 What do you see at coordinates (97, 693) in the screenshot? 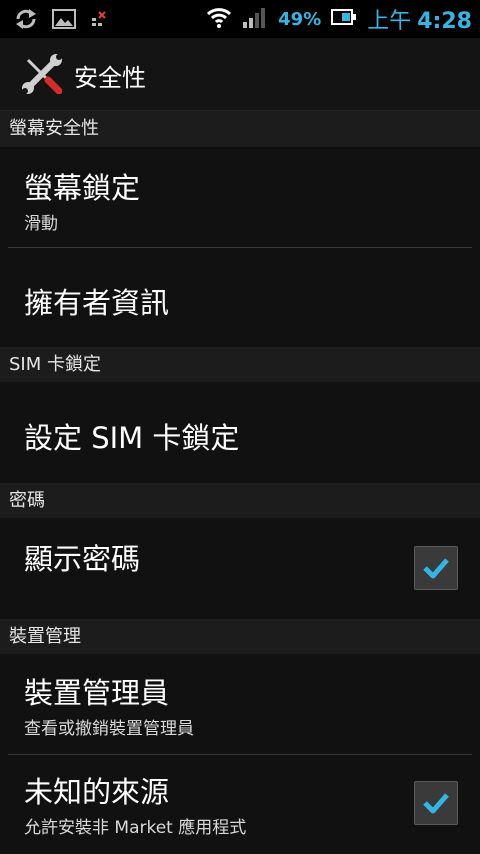
I see `item-title: 裝置管理員` at bounding box center [97, 693].